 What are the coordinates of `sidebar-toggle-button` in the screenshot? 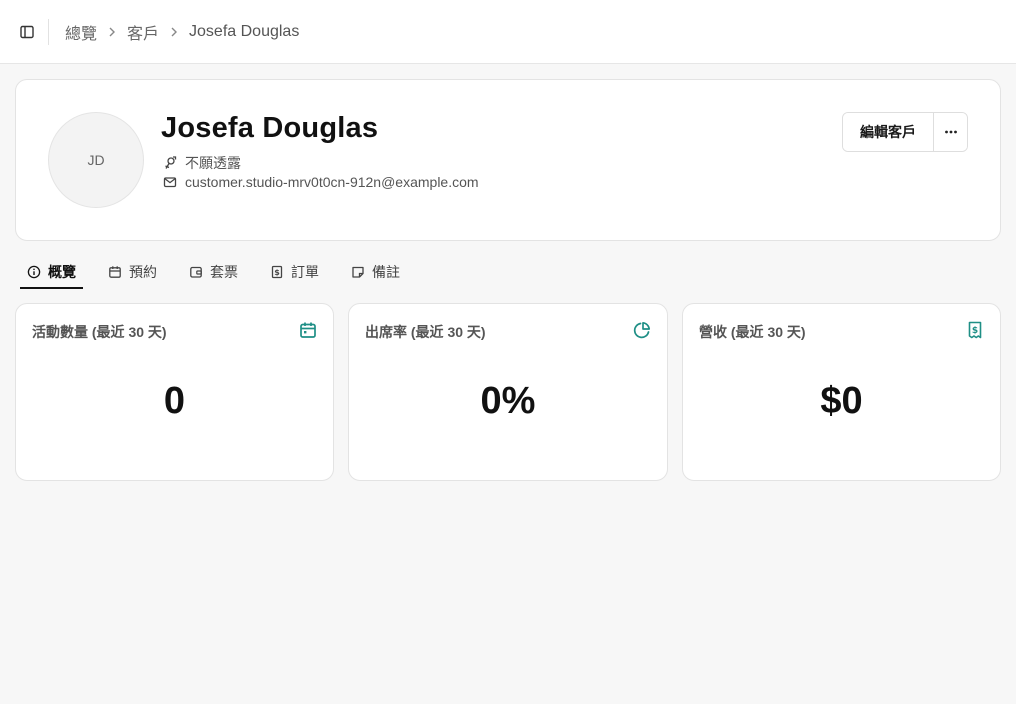 It's located at (27, 32).